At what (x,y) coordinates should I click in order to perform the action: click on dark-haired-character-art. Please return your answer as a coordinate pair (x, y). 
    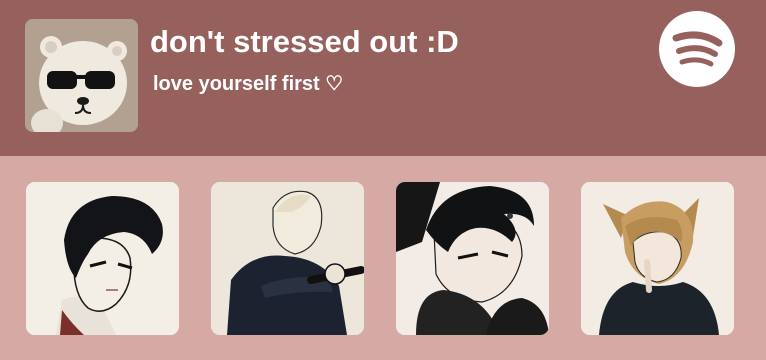
    Looking at the image, I should click on (102, 258).